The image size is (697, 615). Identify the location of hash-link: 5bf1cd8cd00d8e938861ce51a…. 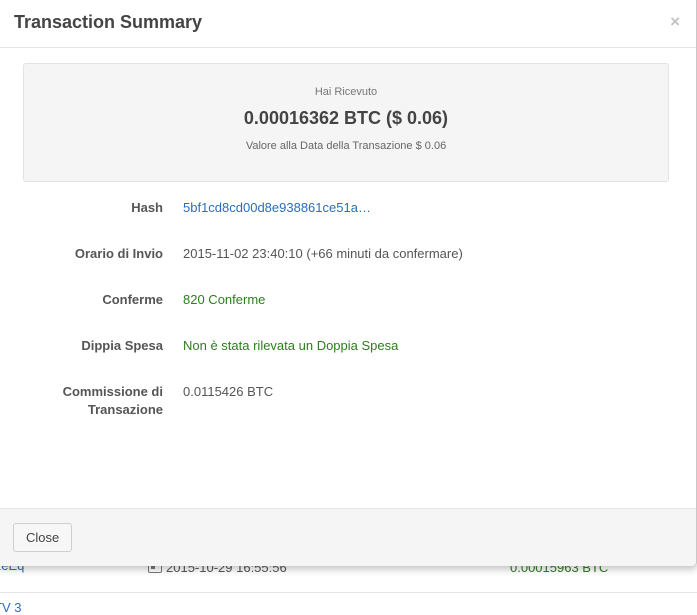
(423, 208).